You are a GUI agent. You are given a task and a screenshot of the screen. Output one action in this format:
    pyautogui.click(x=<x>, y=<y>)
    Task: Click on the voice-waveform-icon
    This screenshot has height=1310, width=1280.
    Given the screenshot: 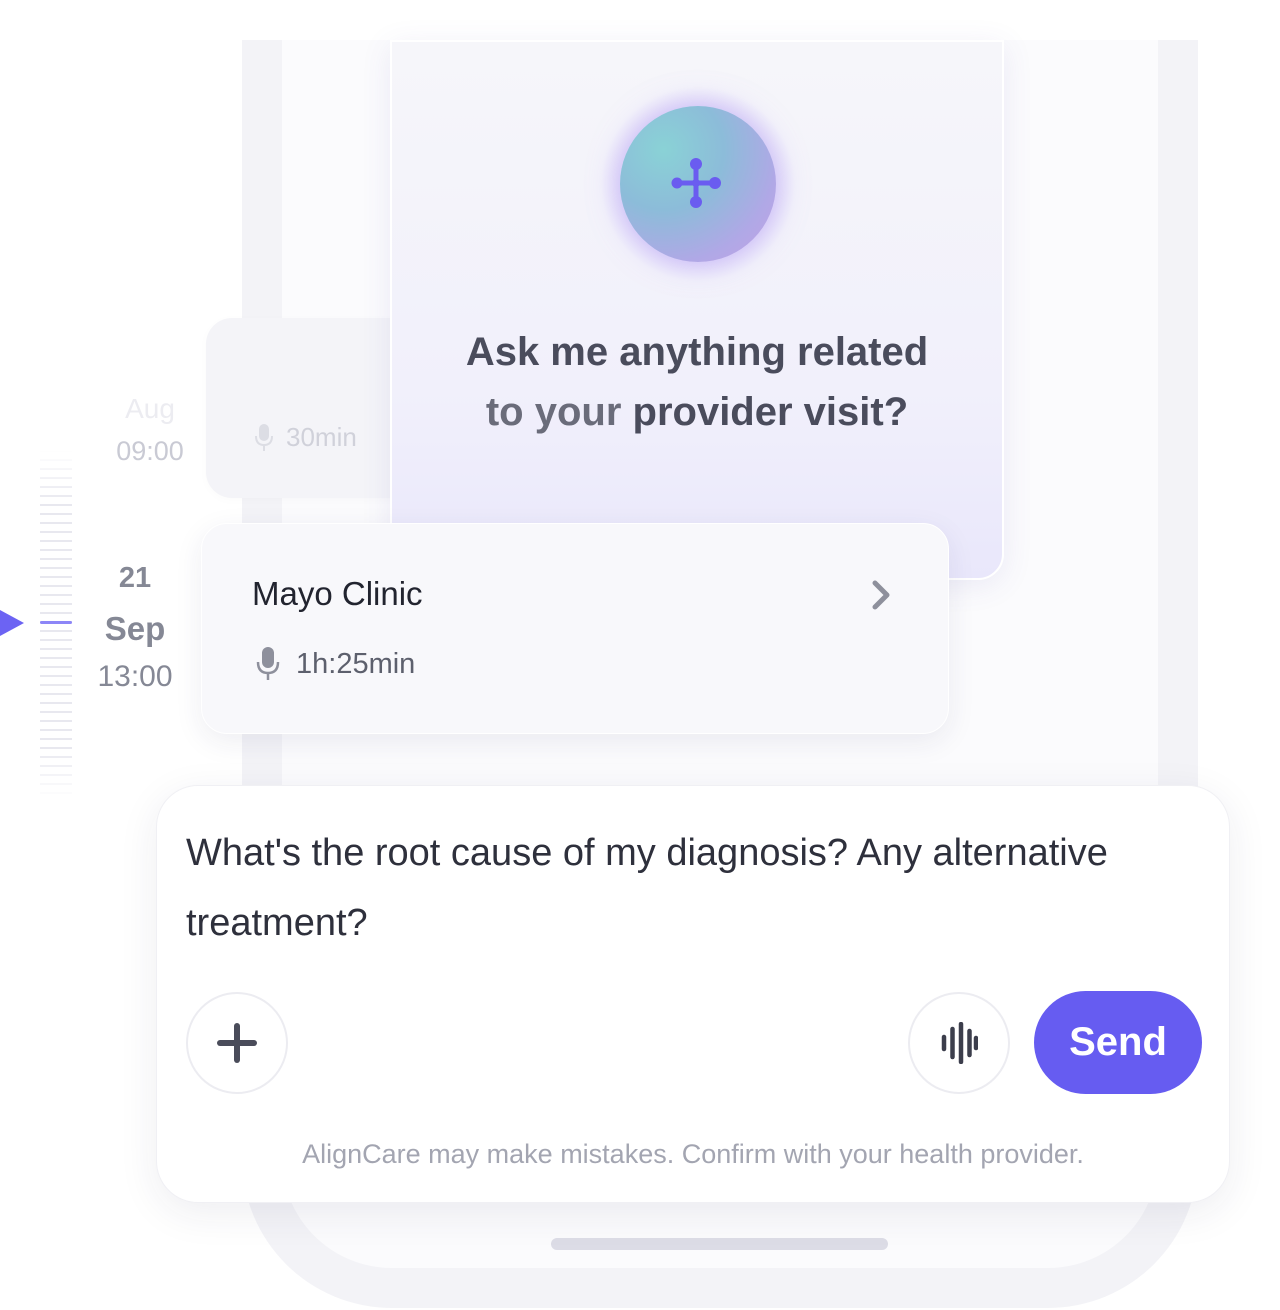 What is the action you would take?
    pyautogui.click(x=959, y=1043)
    